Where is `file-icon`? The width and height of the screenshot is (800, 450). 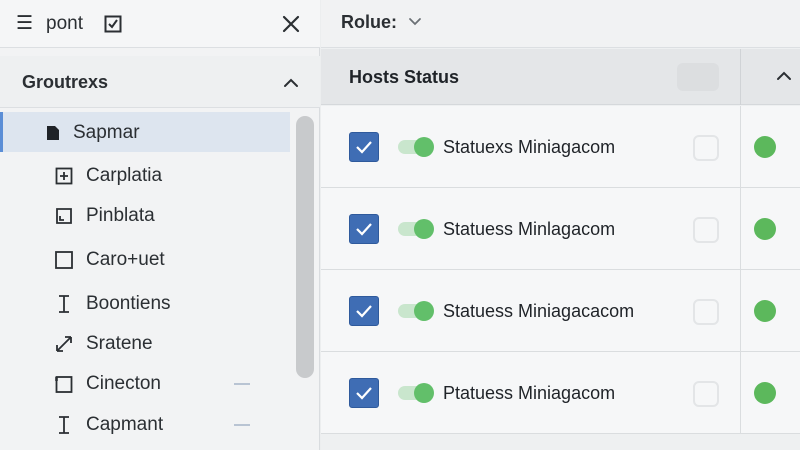 file-icon is located at coordinates (53, 133).